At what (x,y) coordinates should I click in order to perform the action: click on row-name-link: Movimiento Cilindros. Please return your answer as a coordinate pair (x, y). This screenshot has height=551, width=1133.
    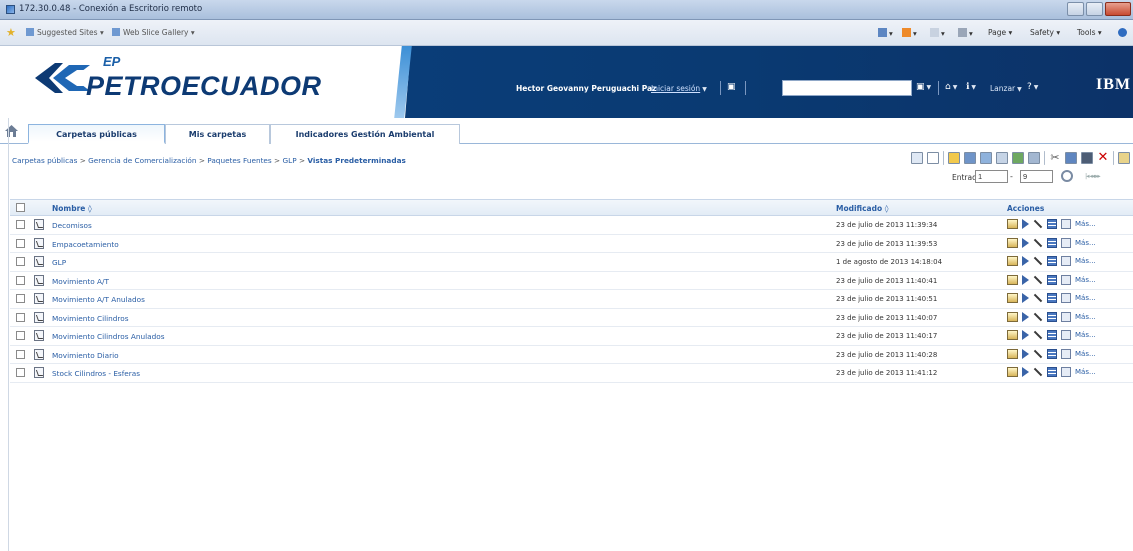
    Looking at the image, I should click on (90, 318).